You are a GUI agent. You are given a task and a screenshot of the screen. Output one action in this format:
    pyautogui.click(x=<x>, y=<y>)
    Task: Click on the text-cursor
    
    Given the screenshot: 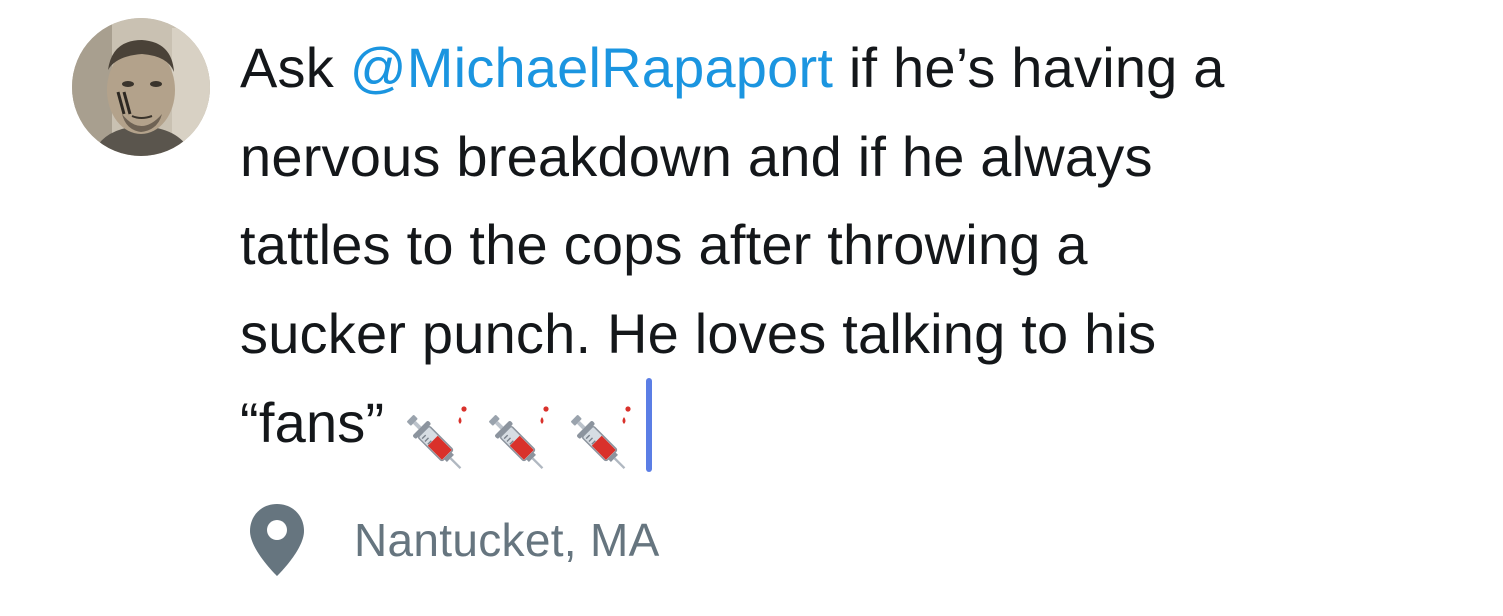 What is the action you would take?
    pyautogui.click(x=649, y=425)
    